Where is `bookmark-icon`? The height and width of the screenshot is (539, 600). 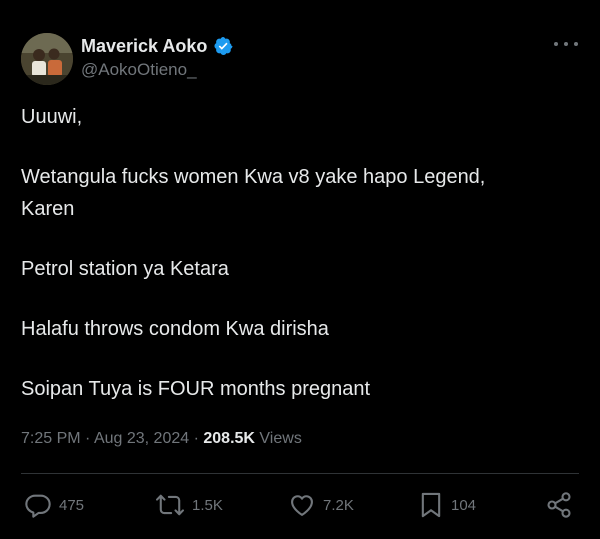 bookmark-icon is located at coordinates (431, 505).